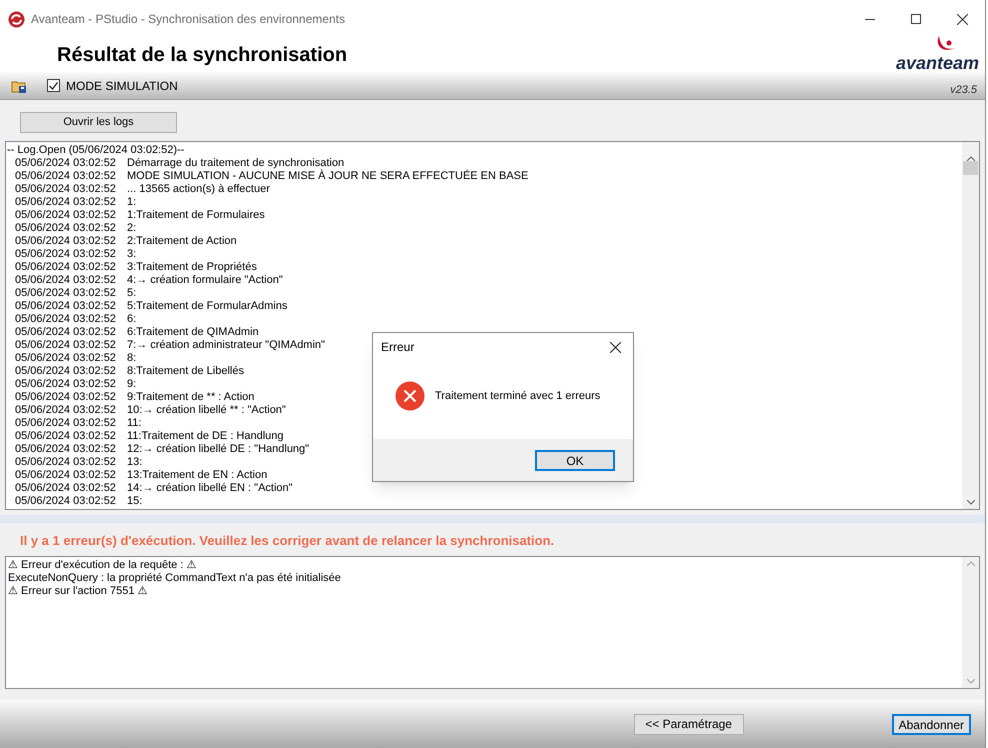 The width and height of the screenshot is (988, 748). I want to click on log-message: ... 13565 action(s) à effectuer, so click(198, 189).